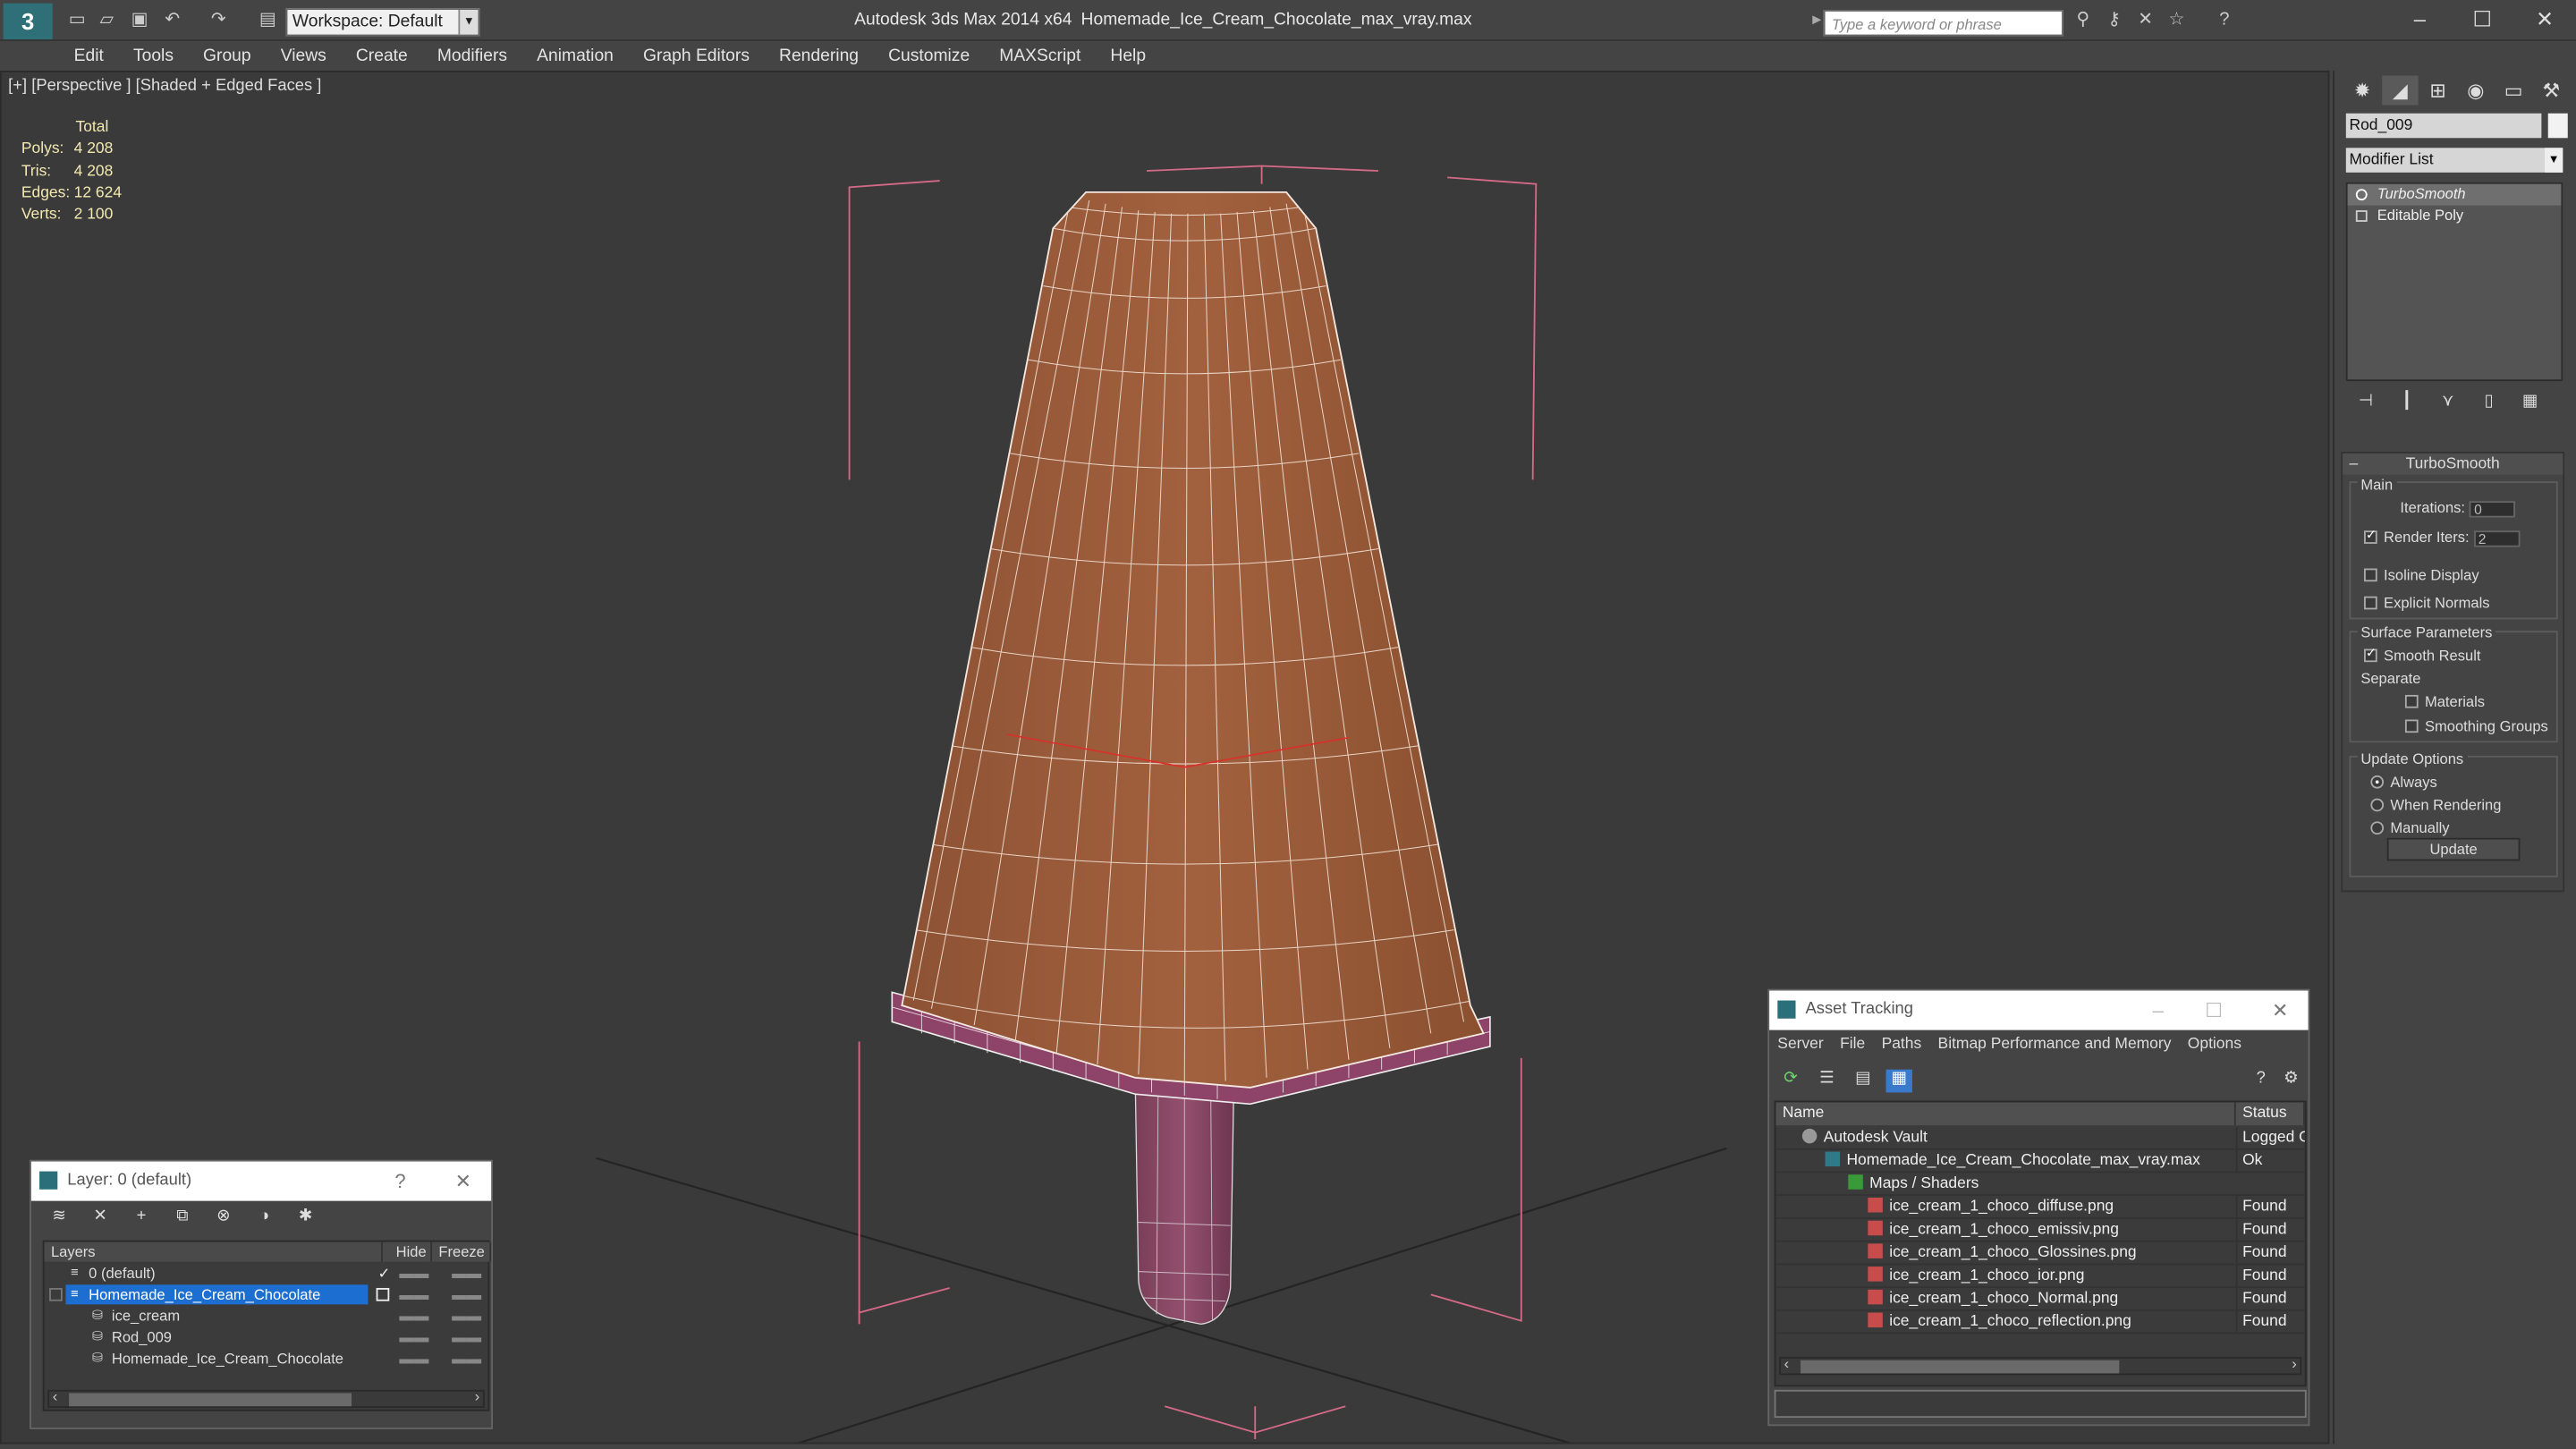 The width and height of the screenshot is (2576, 1449). What do you see at coordinates (1039, 55) in the screenshot?
I see `menu-maxscript: MAXScript` at bounding box center [1039, 55].